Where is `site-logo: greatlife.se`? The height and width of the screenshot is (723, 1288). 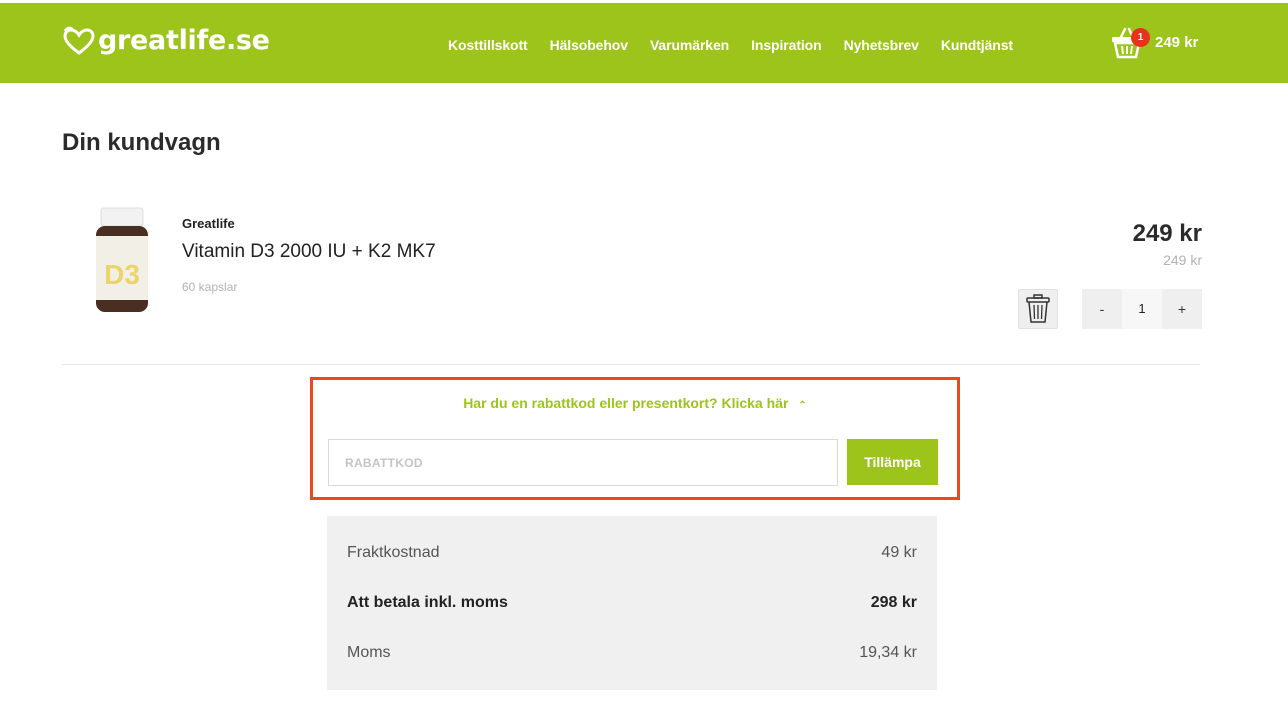 site-logo: greatlife.se is located at coordinates (166, 40).